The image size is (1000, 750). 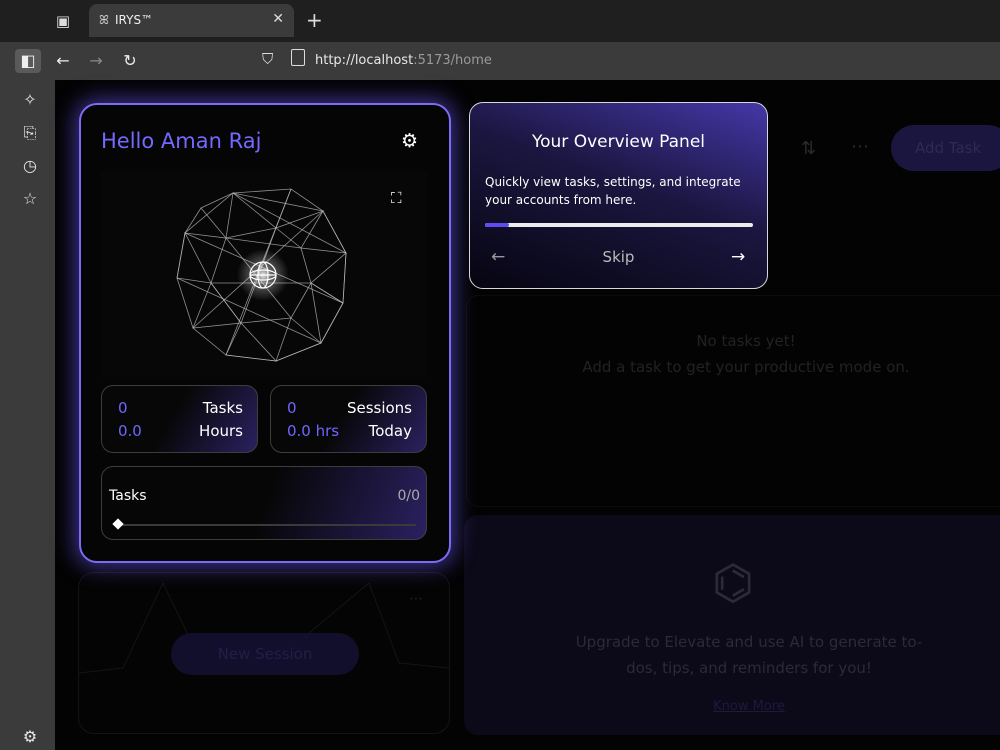 I want to click on tasks-hours-stat: 0 Tasks 0.0 Hours, so click(x=179, y=419).